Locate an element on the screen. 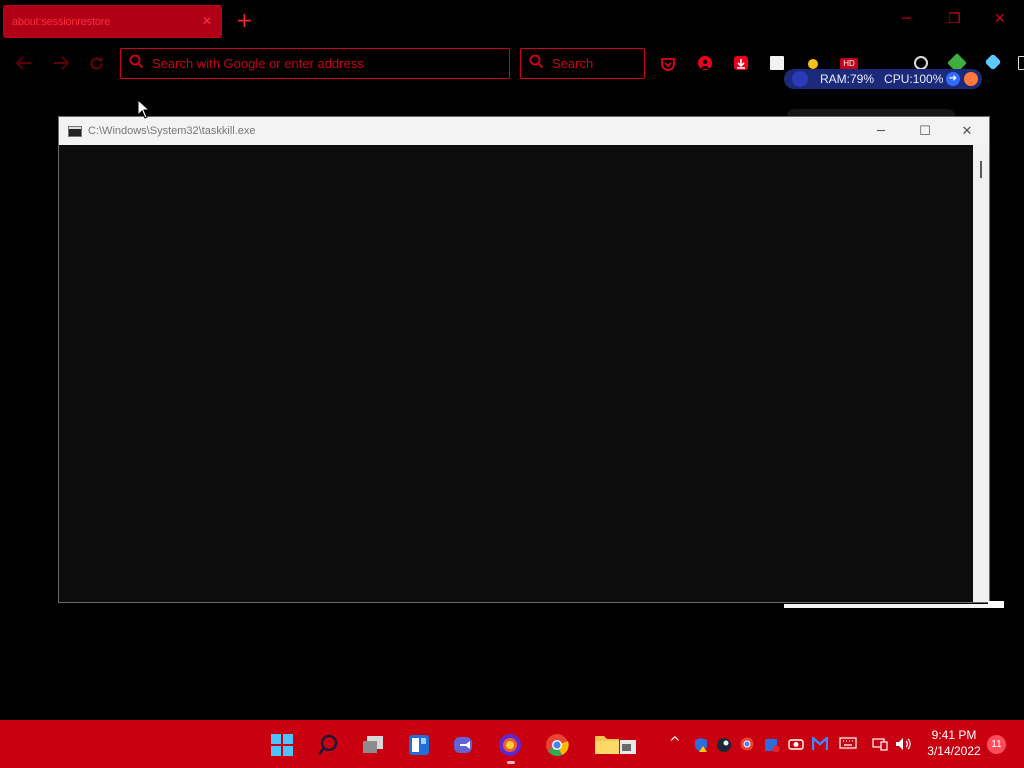  start-button is located at coordinates (282, 745).